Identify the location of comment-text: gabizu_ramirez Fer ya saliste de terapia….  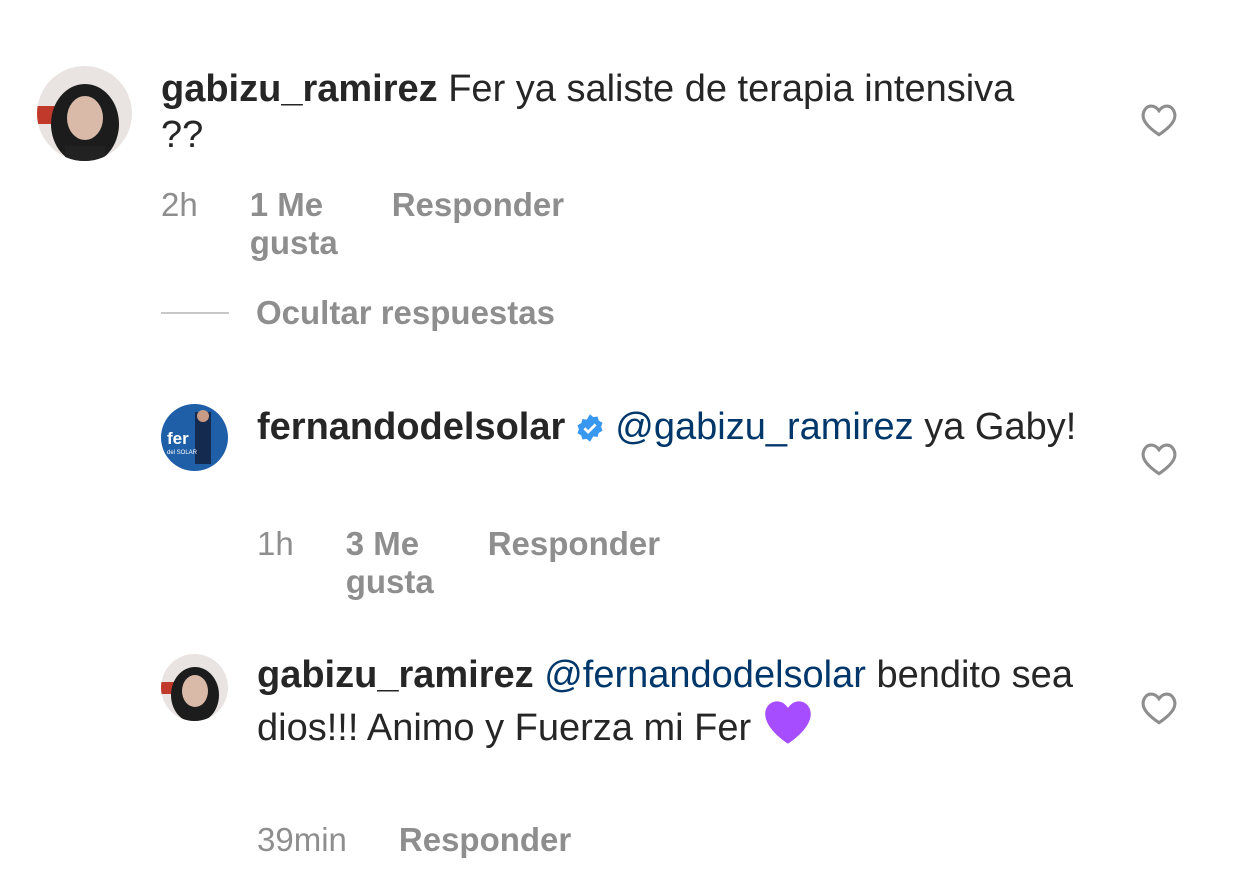
(611, 112).